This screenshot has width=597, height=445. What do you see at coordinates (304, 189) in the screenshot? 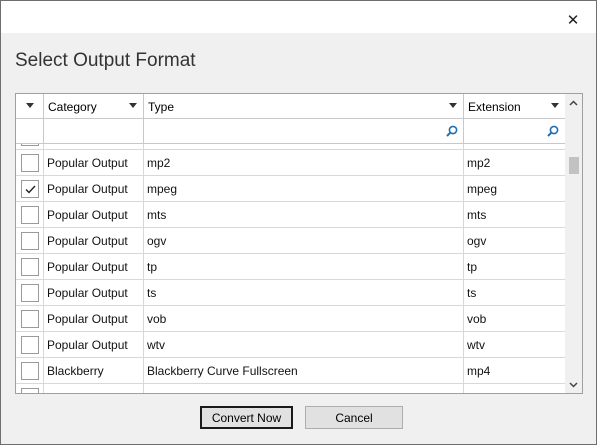
I see `type-cell: mpeg` at bounding box center [304, 189].